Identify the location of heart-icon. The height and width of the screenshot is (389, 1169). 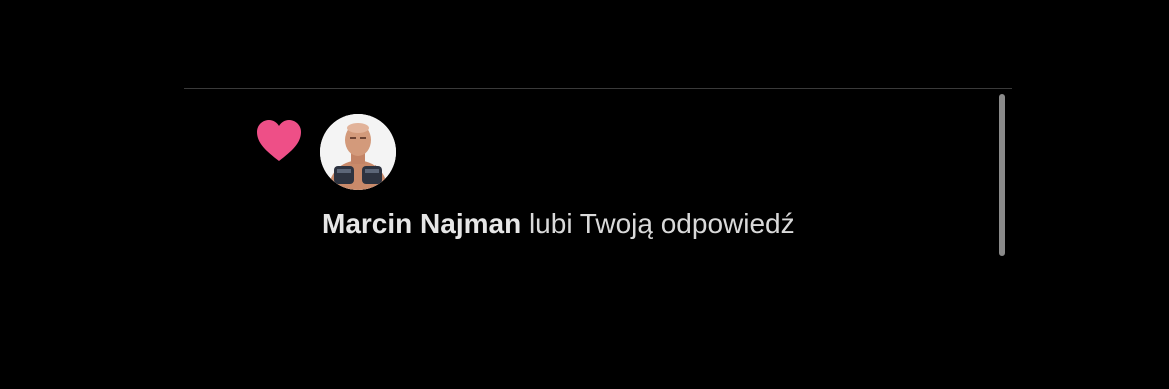
(279, 141).